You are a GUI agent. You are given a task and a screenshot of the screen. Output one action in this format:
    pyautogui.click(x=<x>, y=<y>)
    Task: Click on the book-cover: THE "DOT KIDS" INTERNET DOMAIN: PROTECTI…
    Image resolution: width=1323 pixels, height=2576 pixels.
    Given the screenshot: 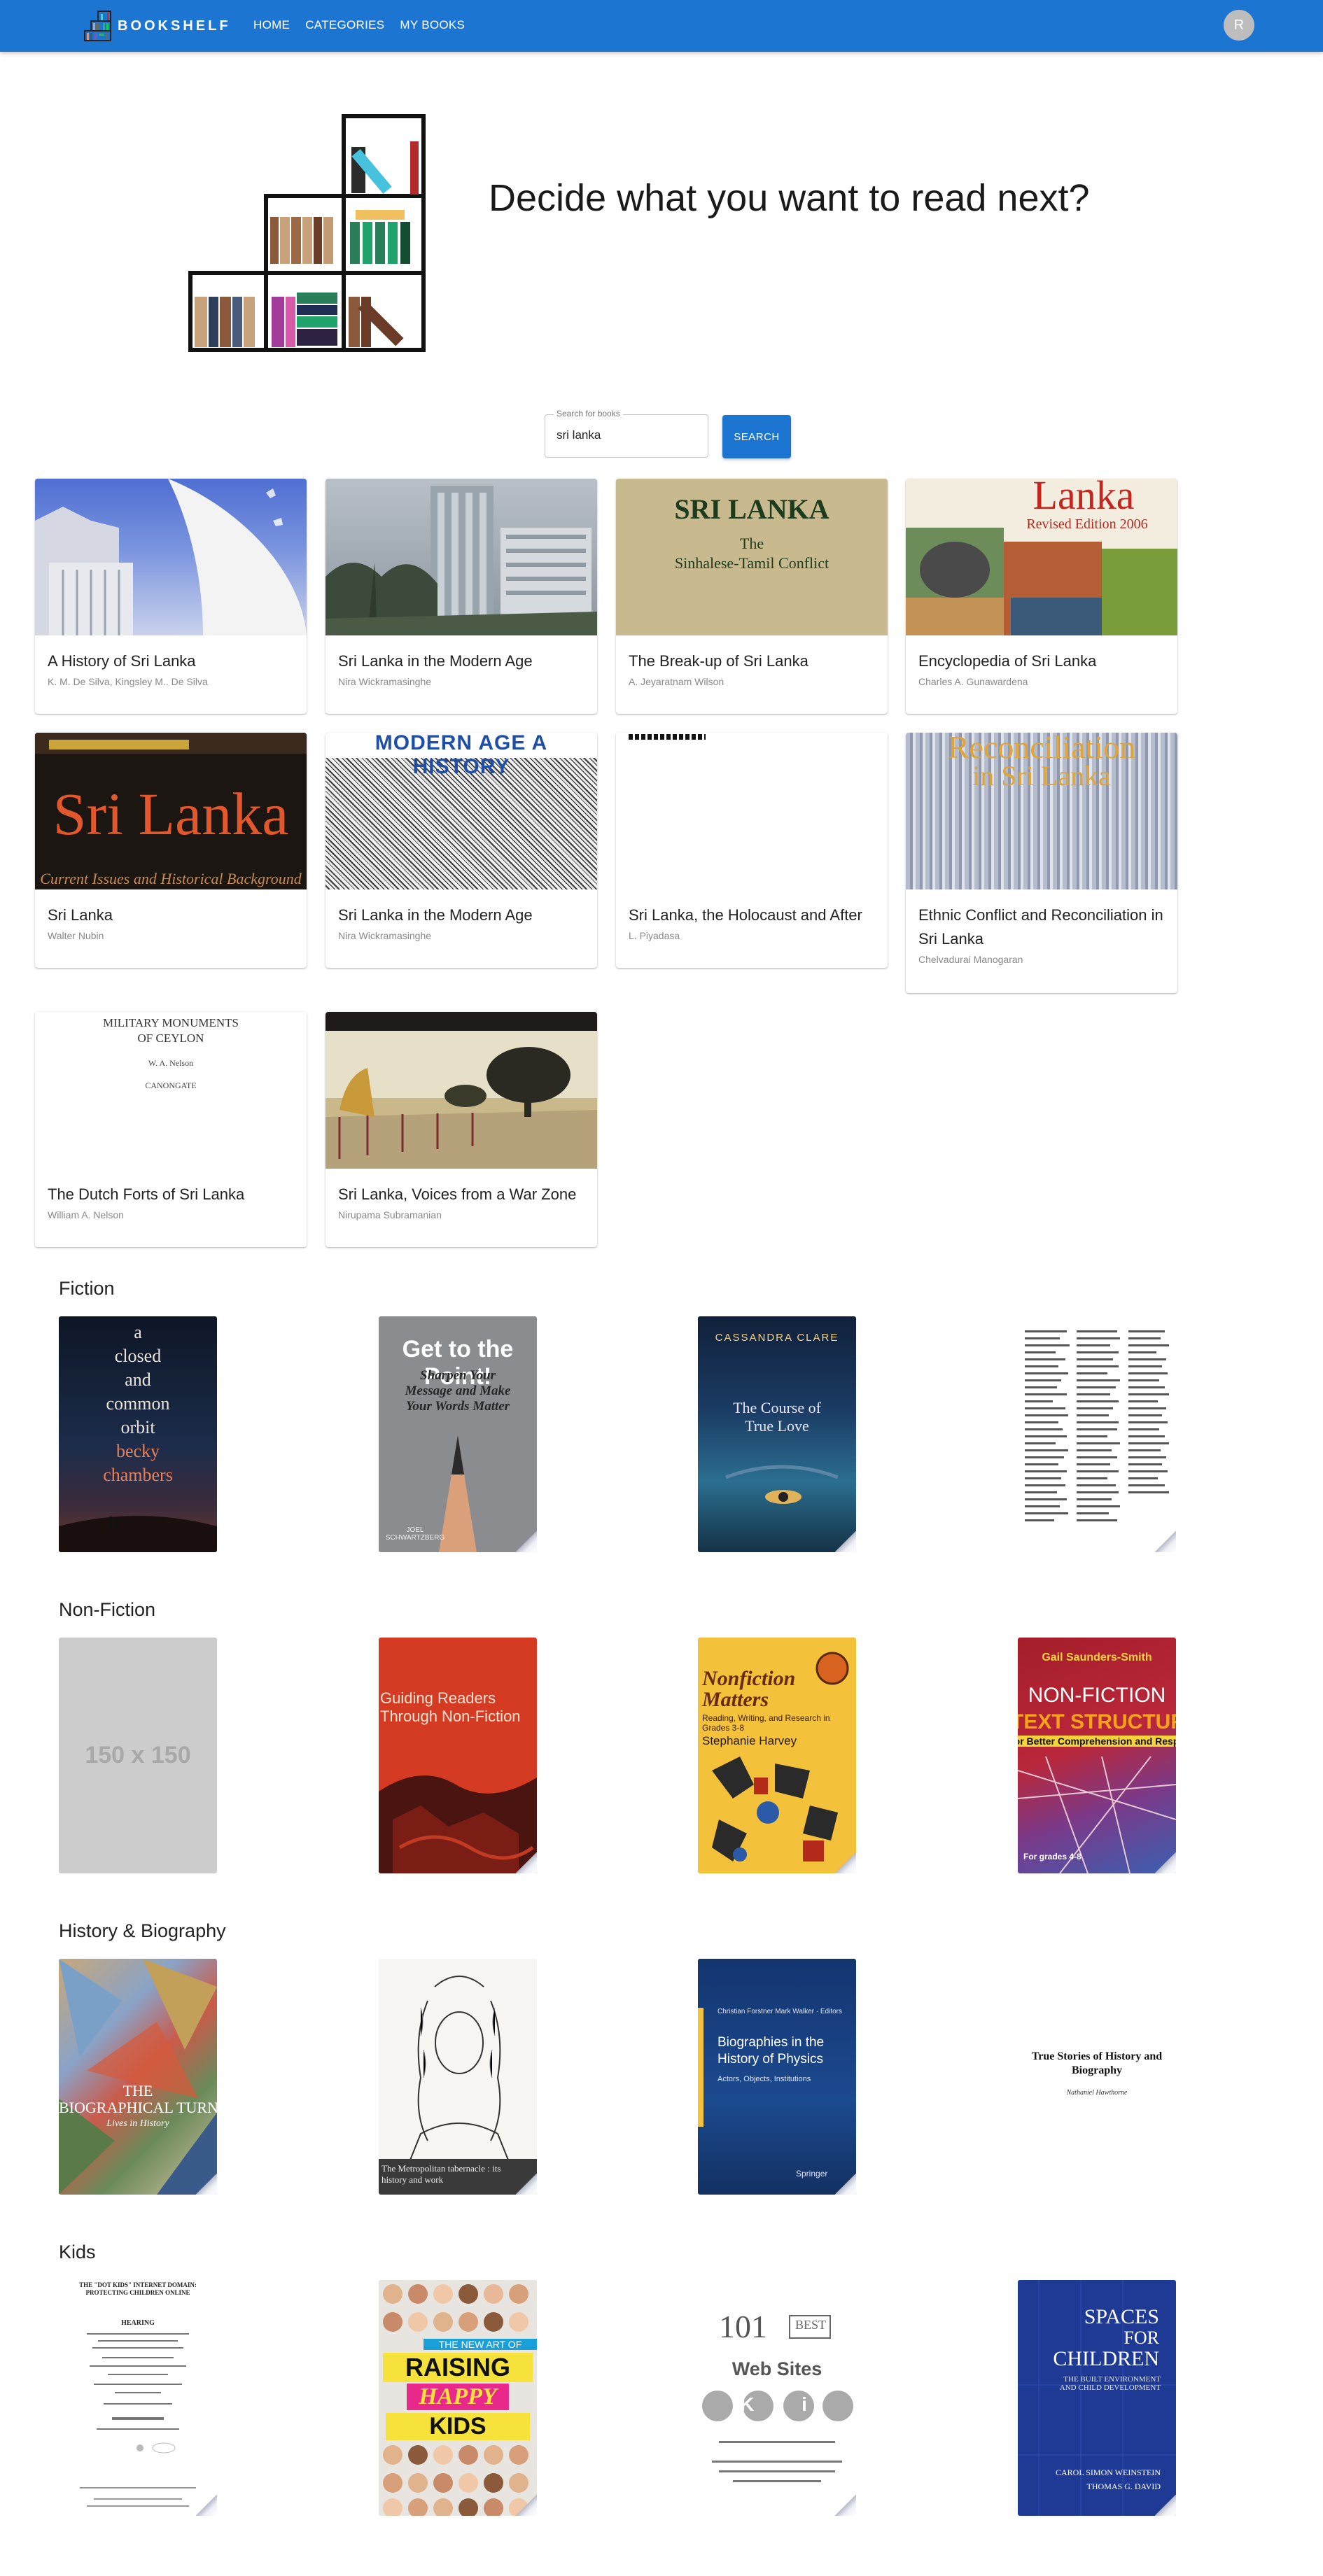 What is the action you would take?
    pyautogui.click(x=138, y=2398)
    